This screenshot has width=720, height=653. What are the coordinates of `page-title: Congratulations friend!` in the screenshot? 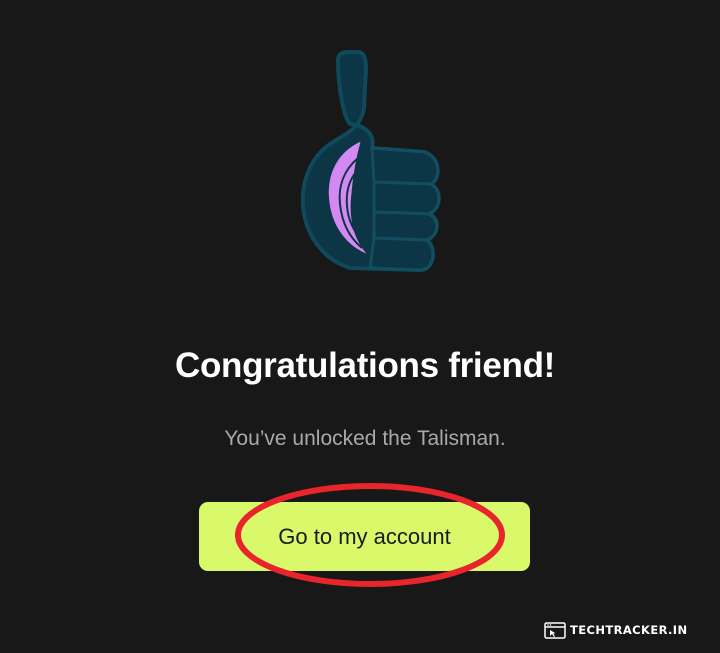 It's located at (365, 365).